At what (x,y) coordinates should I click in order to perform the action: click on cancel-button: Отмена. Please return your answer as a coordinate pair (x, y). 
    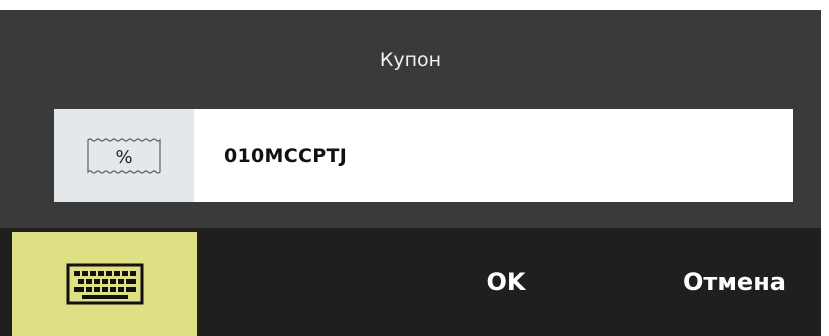
    Looking at the image, I should click on (734, 282).